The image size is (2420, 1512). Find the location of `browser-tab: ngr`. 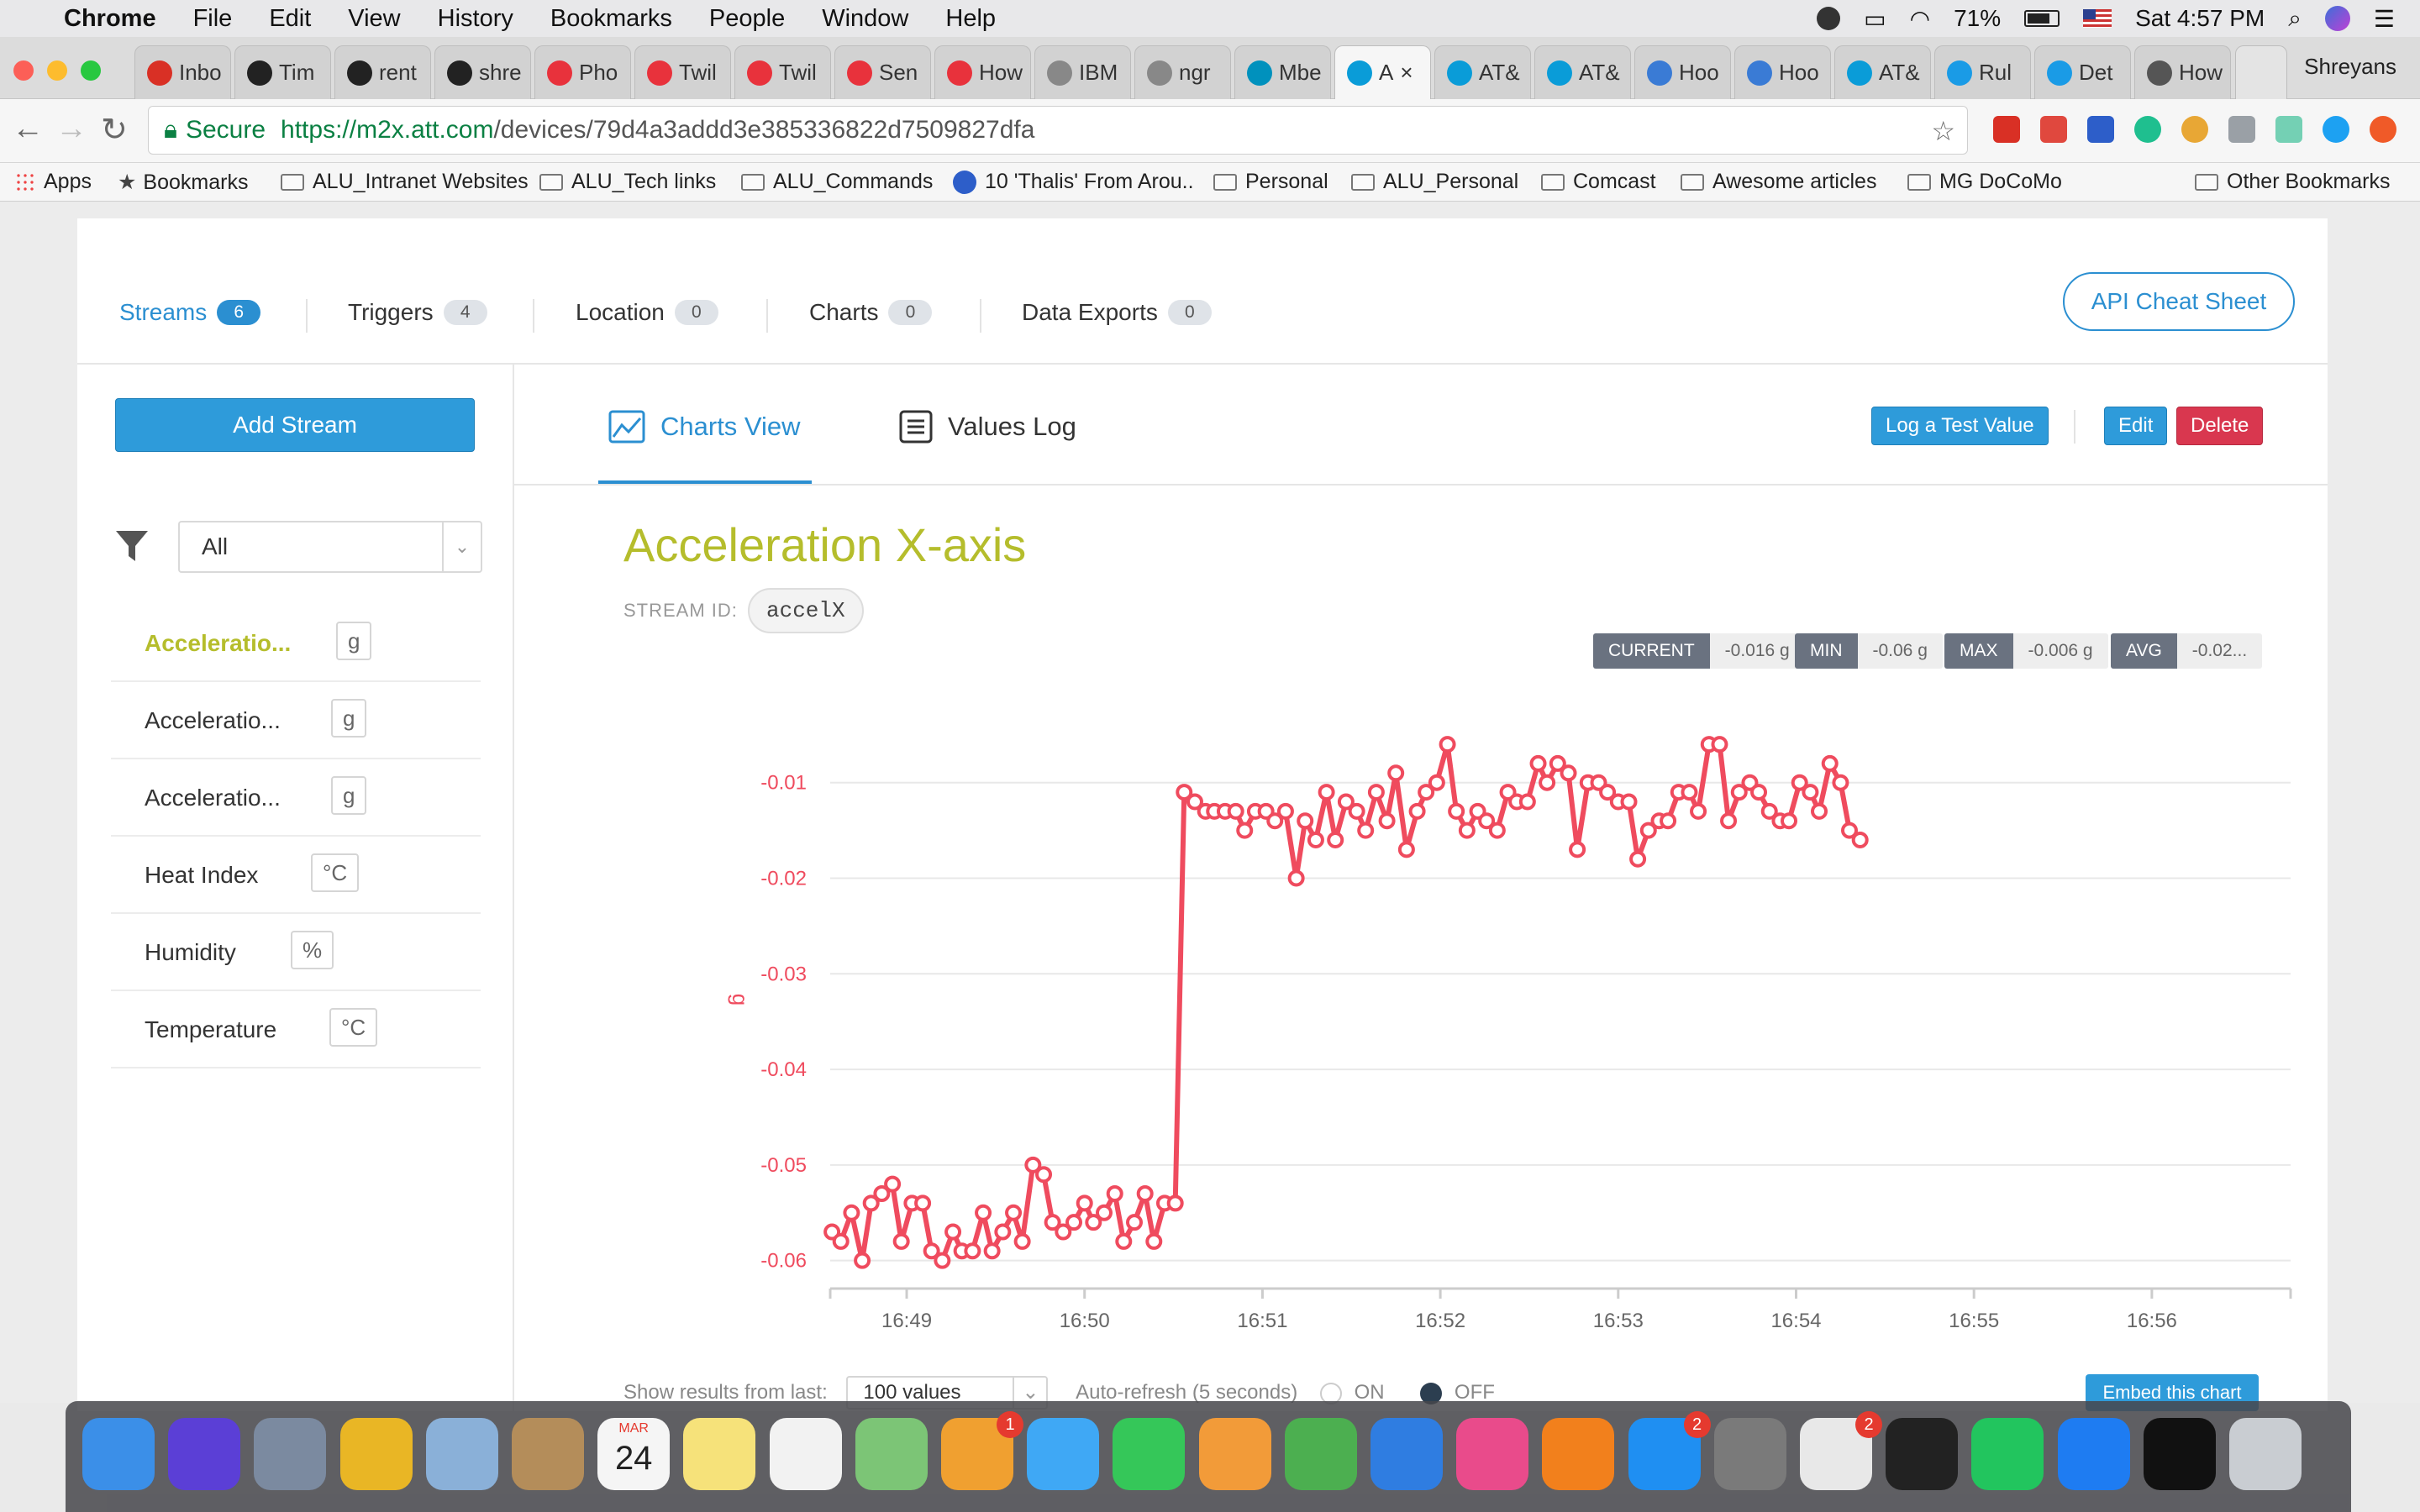

browser-tab: ngr is located at coordinates (1182, 72).